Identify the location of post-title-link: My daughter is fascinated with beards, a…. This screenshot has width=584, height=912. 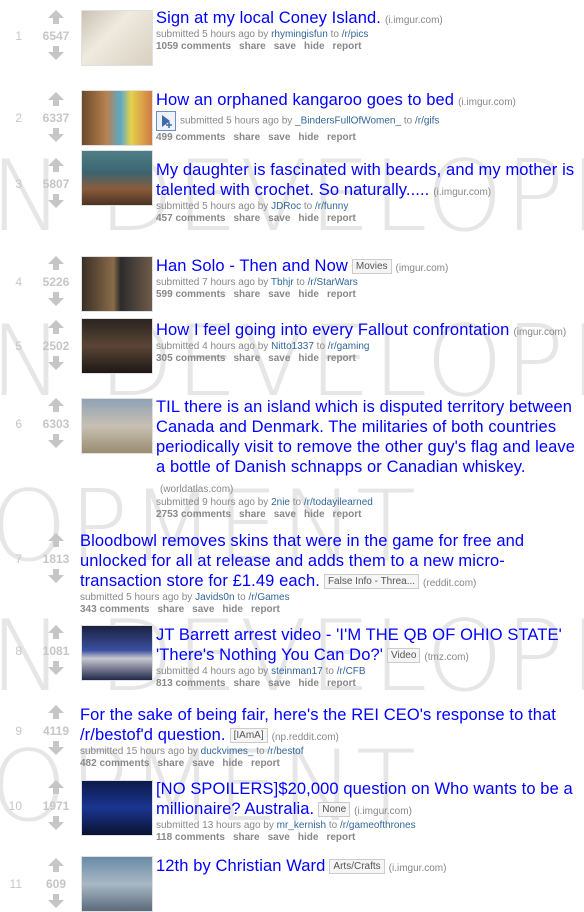
(365, 180).